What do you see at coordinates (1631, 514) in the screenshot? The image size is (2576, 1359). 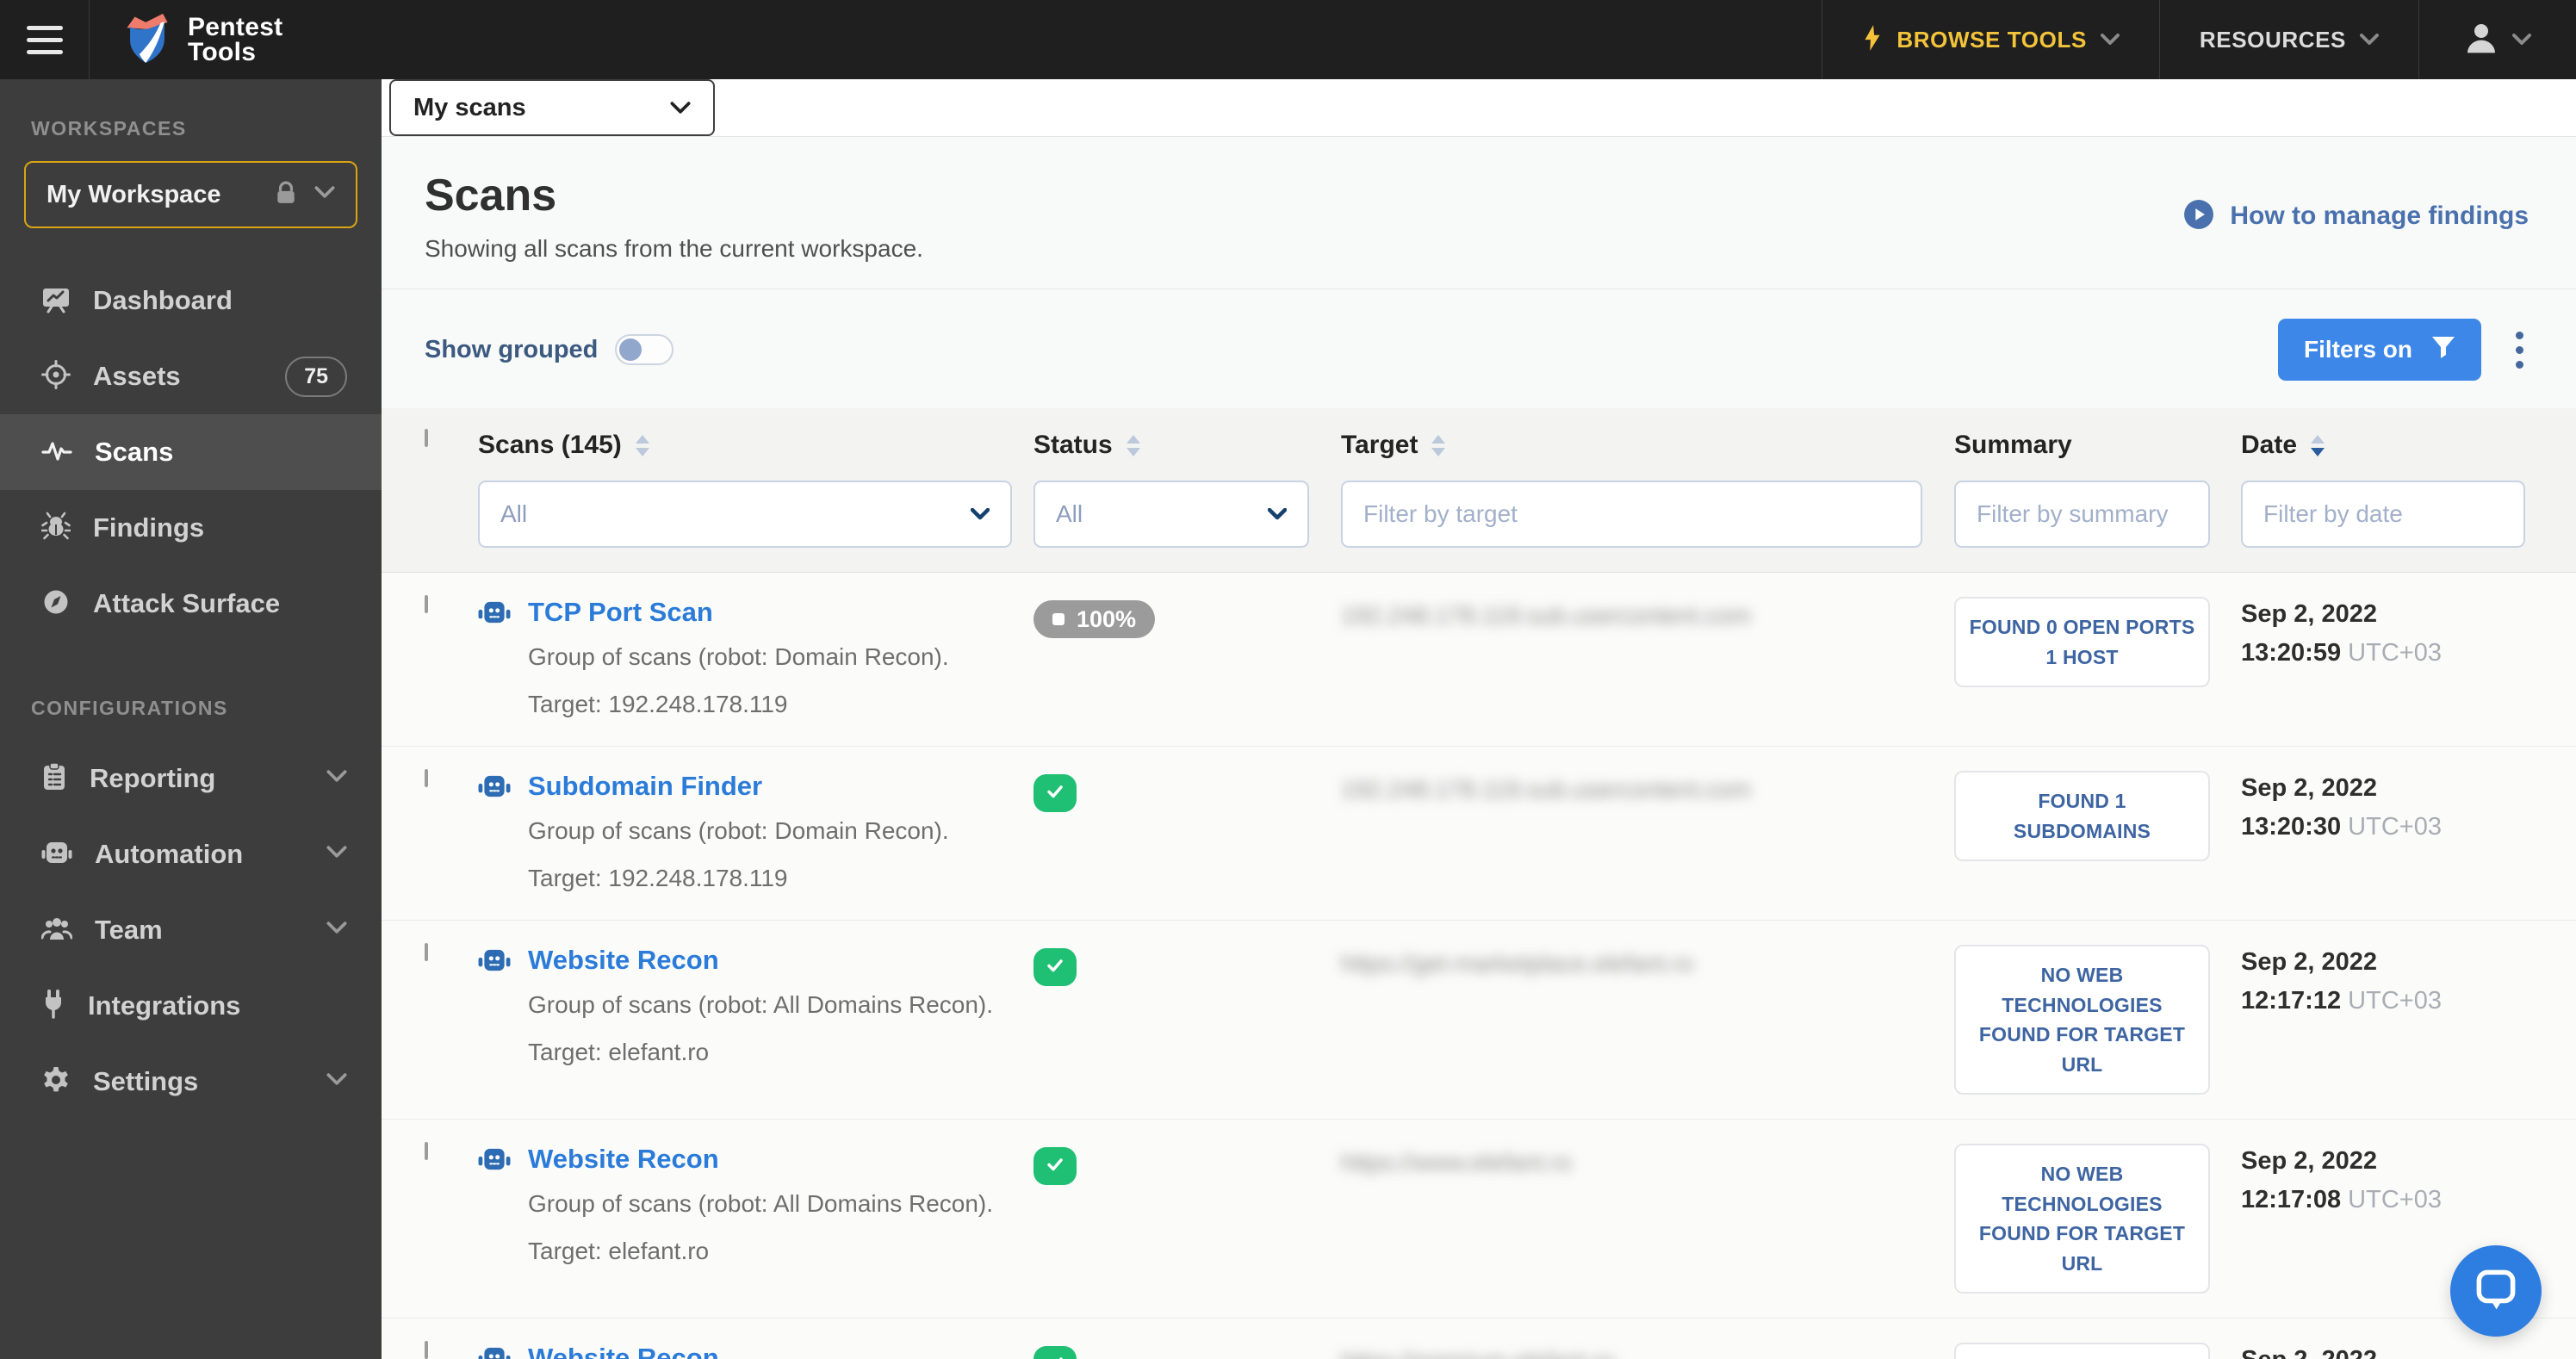 I see `target-filter-input` at bounding box center [1631, 514].